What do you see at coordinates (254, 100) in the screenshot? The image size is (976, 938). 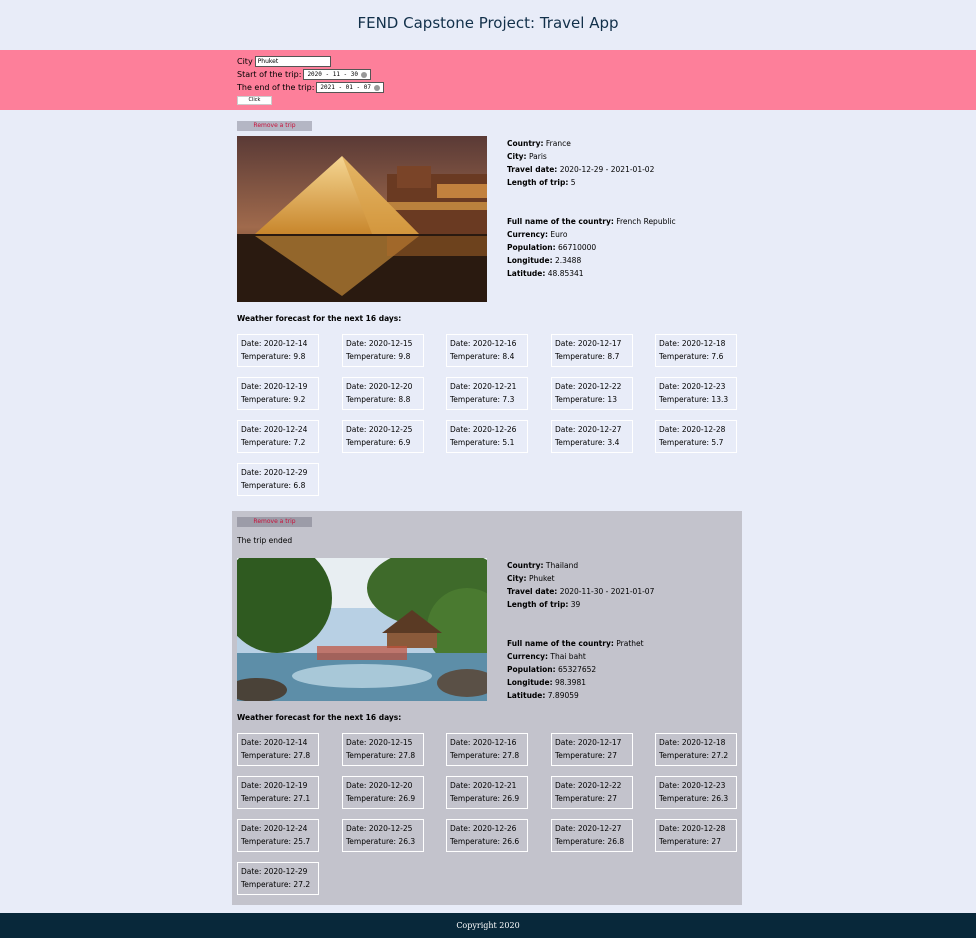 I see `submit-button: Click` at bounding box center [254, 100].